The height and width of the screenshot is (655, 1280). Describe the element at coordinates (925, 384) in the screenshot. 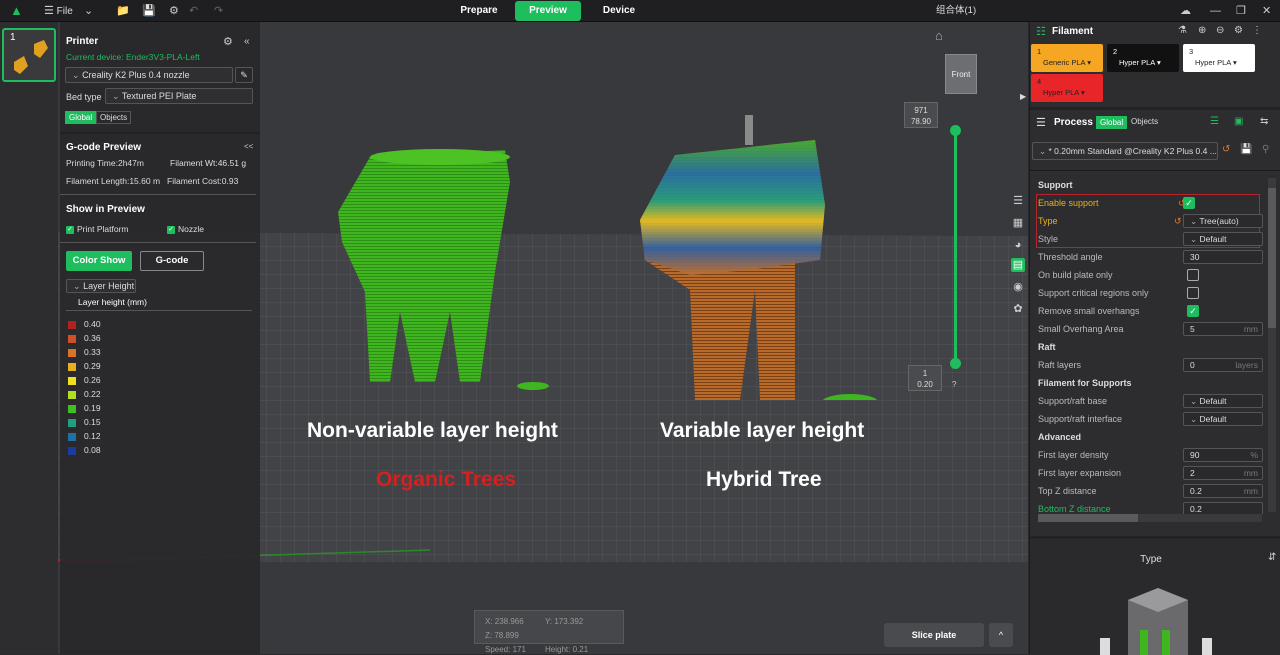

I see `slider-bottom-height: 0.20` at that location.